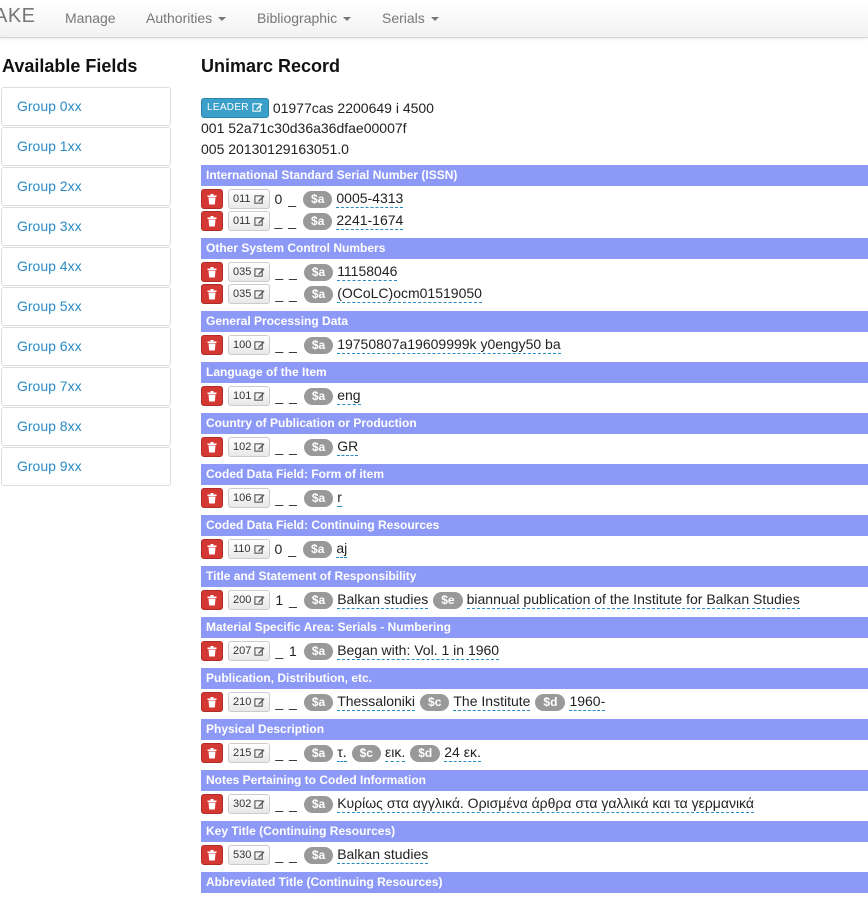 This screenshot has width=868, height=899. Describe the element at coordinates (342, 753) in the screenshot. I see `subfield-value: τ.` at that location.